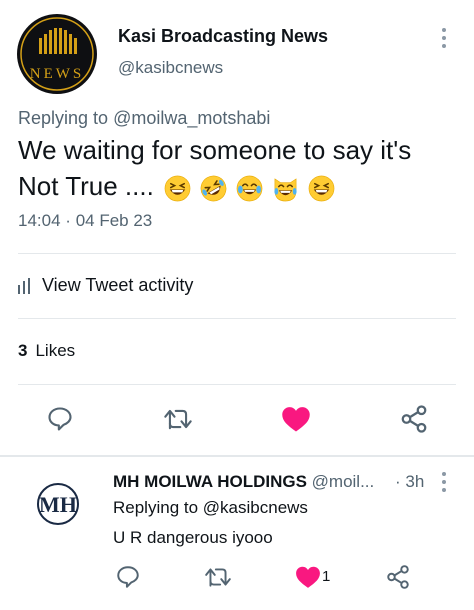 The height and width of the screenshot is (610, 474). I want to click on kasi-news-logo: NEWS, so click(57, 54).